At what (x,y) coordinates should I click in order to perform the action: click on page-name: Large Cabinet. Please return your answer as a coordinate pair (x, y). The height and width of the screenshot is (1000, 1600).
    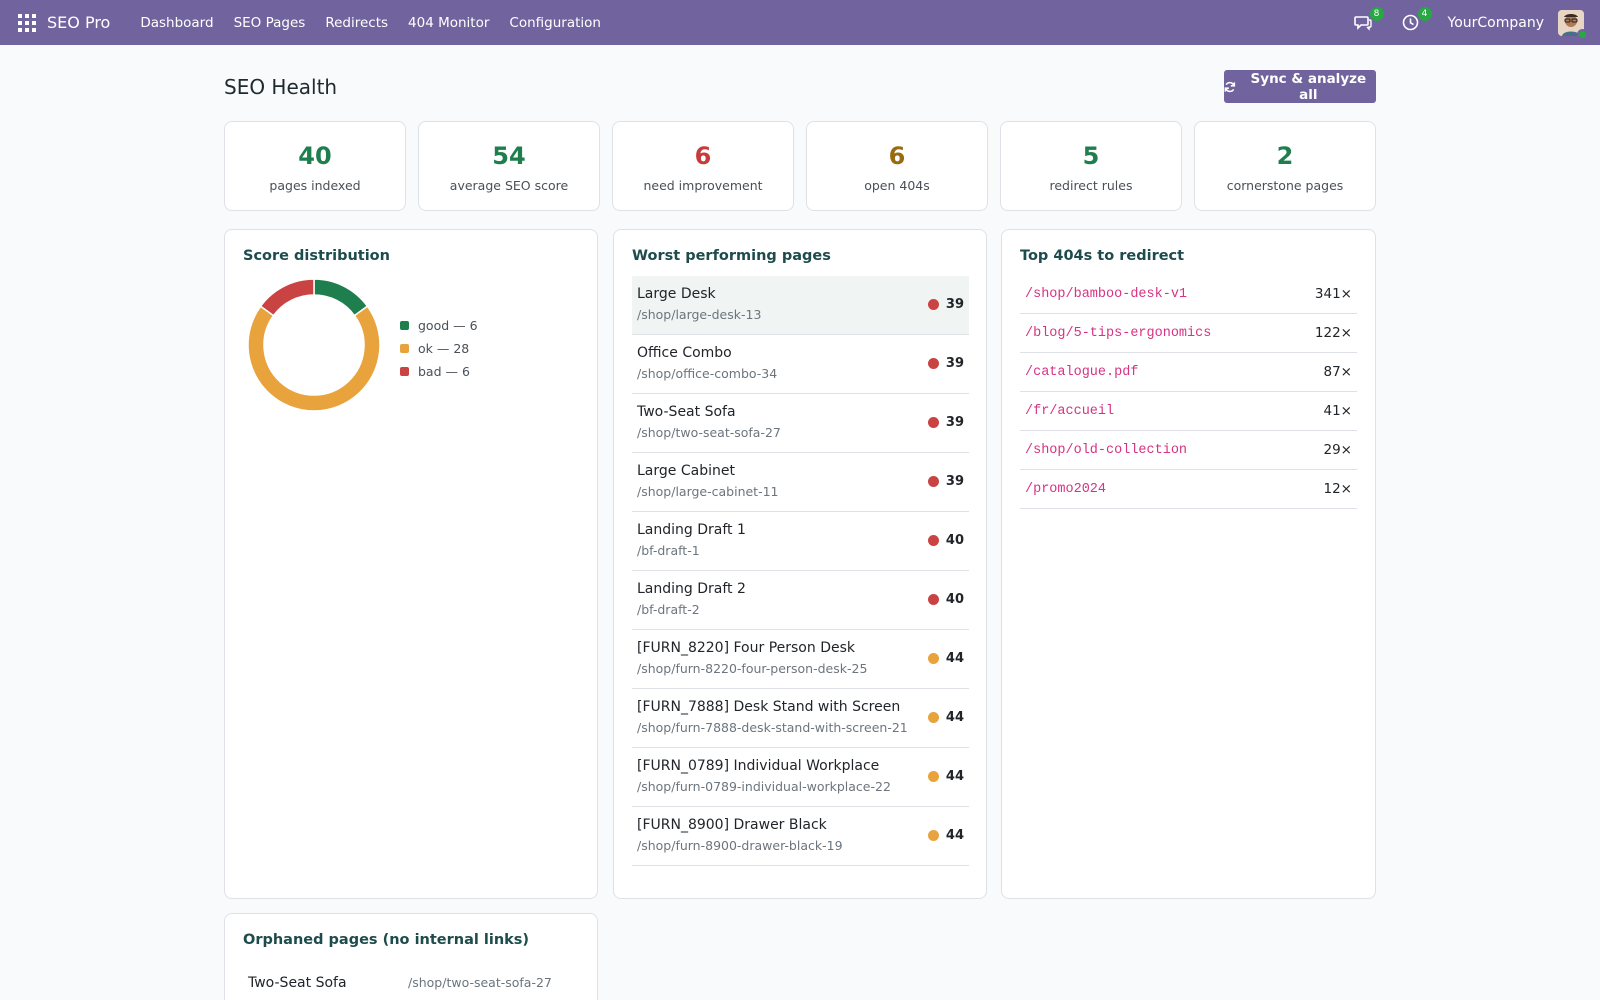
    Looking at the image, I should click on (686, 471).